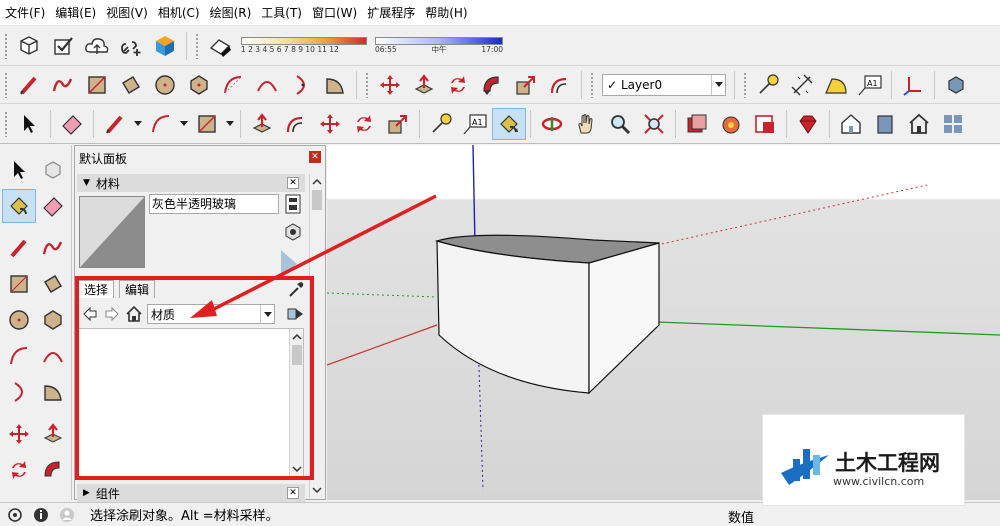 Image resolution: width=1000 pixels, height=526 pixels. What do you see at coordinates (19, 206) in the screenshot?
I see `paint-bucket-button` at bounding box center [19, 206].